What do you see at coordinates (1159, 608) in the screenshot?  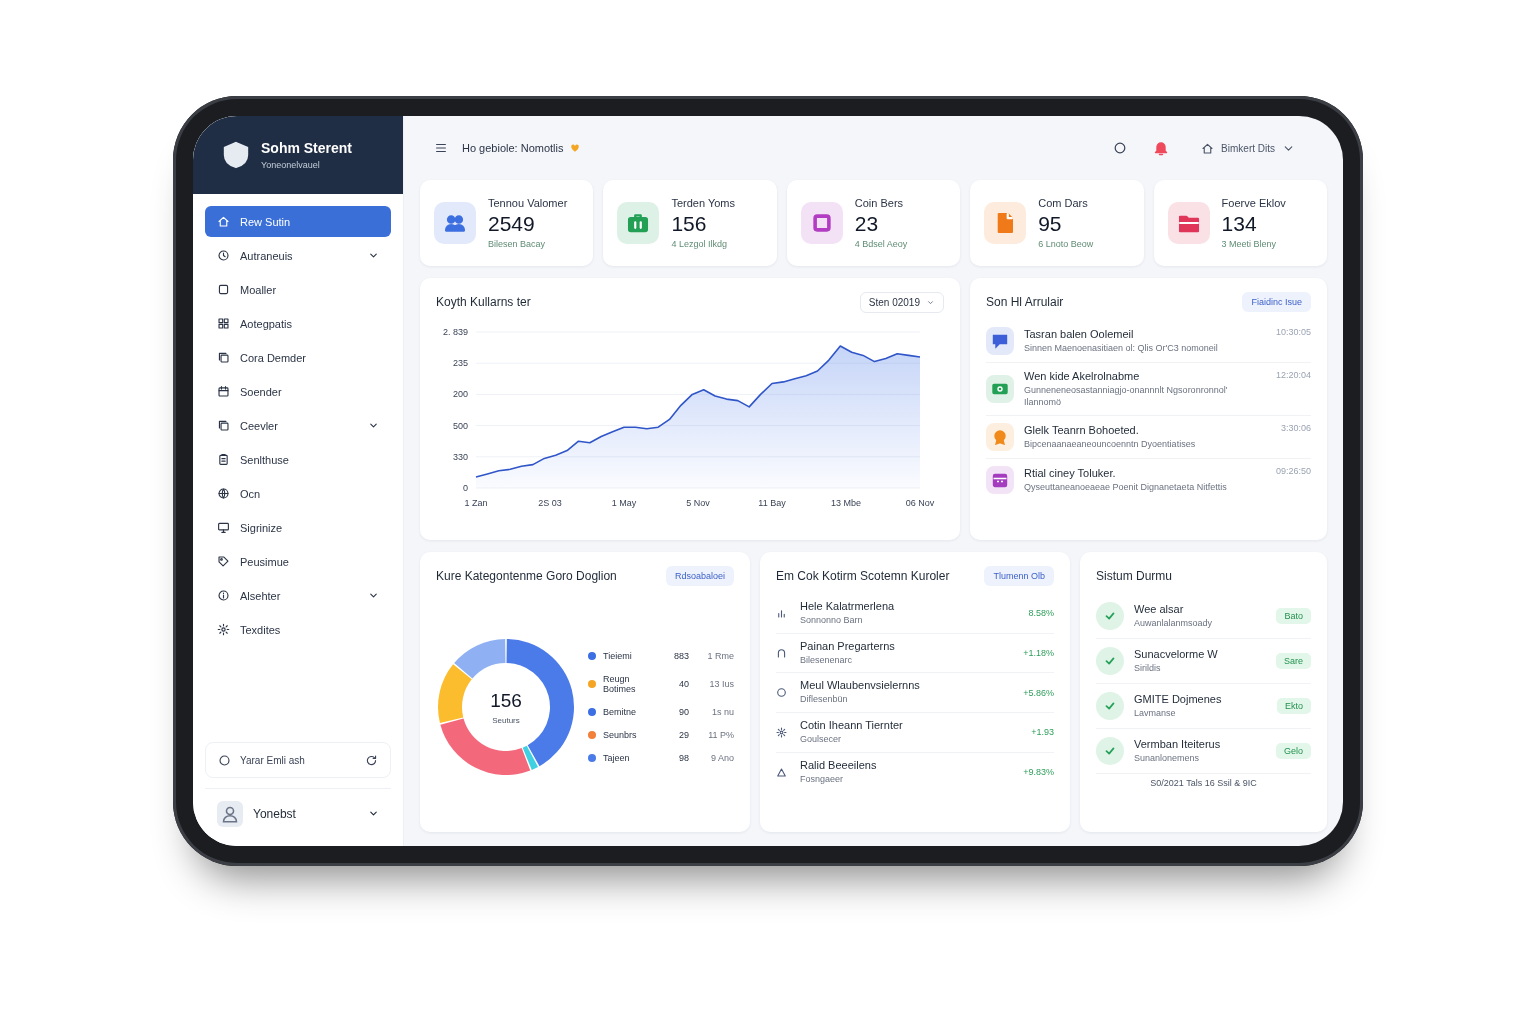 I see `service-name: Wee alsar` at bounding box center [1159, 608].